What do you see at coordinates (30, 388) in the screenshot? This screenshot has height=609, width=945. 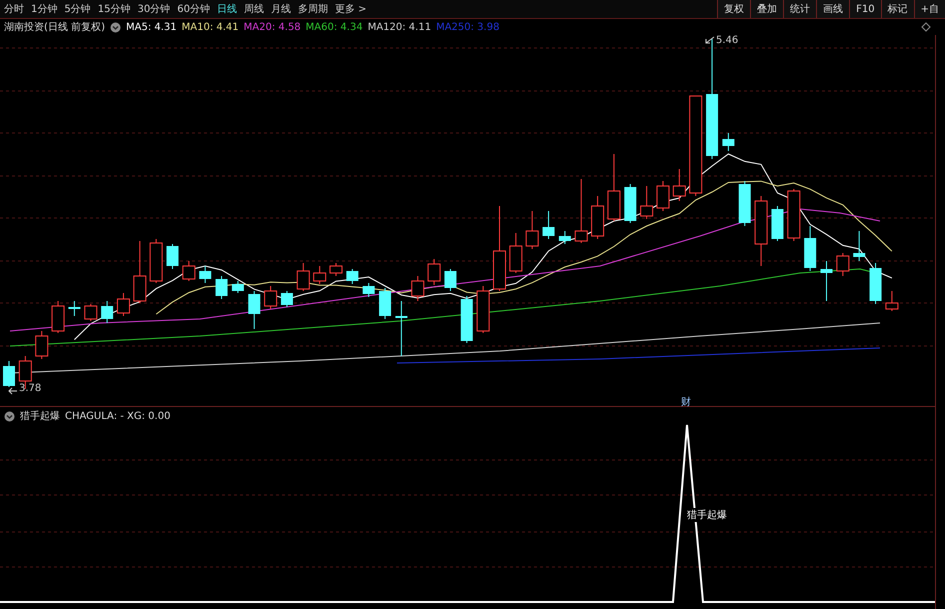 I see `low-price-label: 3.78` at bounding box center [30, 388].